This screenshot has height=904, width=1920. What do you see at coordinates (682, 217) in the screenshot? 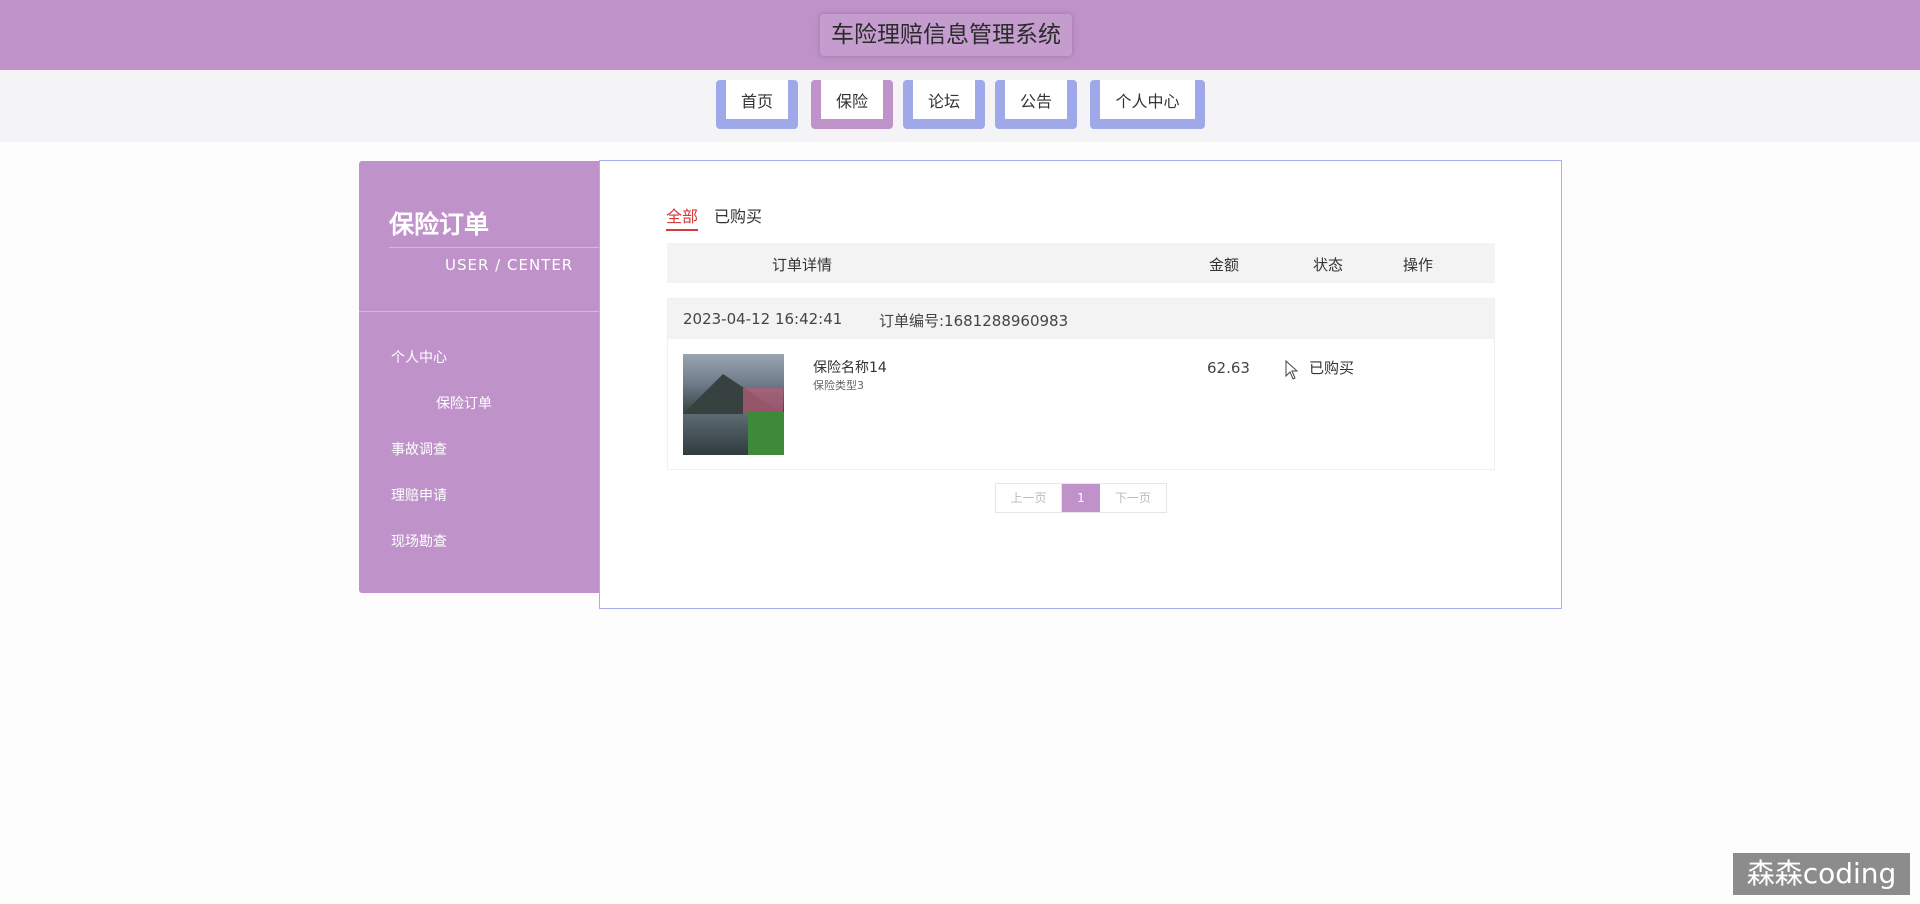
I see `tab-all: 全部` at bounding box center [682, 217].